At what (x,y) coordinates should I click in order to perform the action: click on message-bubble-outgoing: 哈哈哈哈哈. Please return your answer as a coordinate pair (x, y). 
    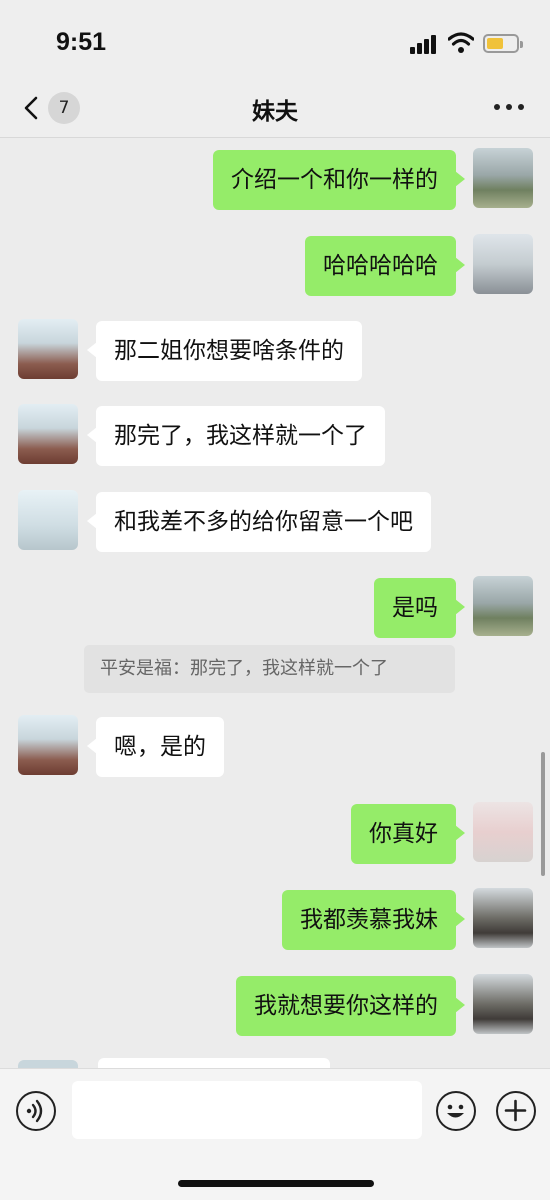
    Looking at the image, I should click on (385, 266).